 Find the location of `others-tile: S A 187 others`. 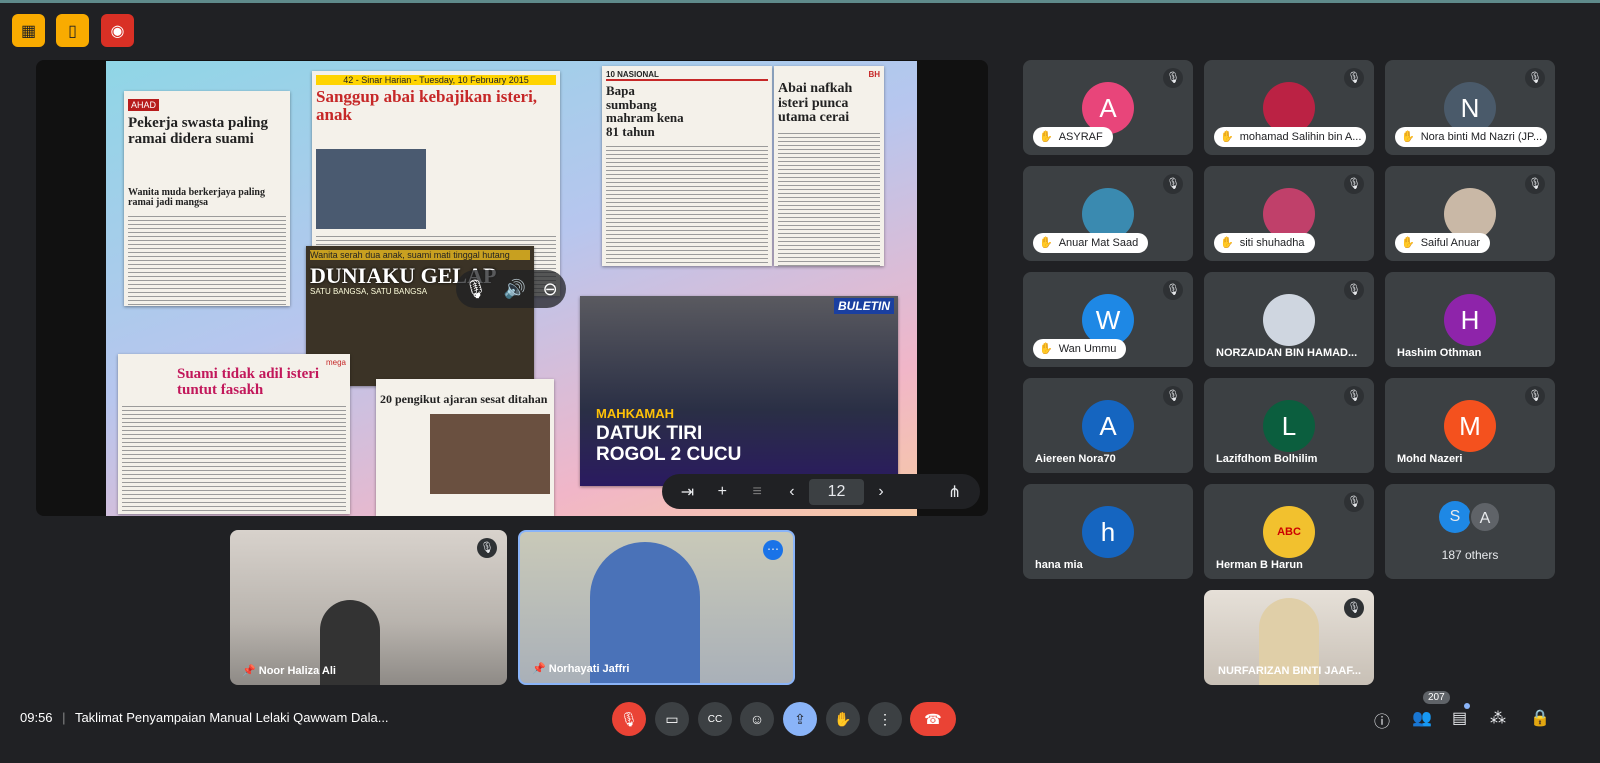

others-tile: S A 187 others is located at coordinates (1470, 531).